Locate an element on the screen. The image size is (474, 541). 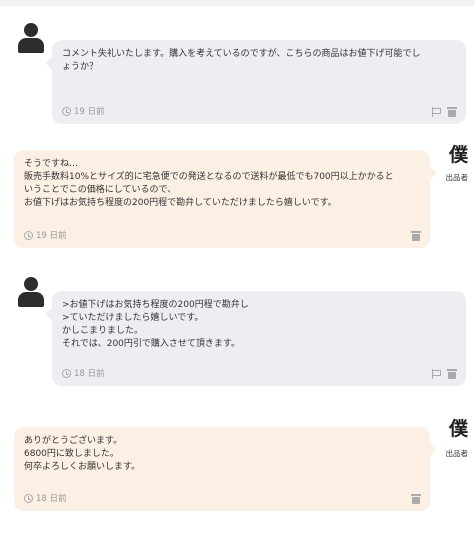
message-text: ょうか？ is located at coordinates (80, 67).